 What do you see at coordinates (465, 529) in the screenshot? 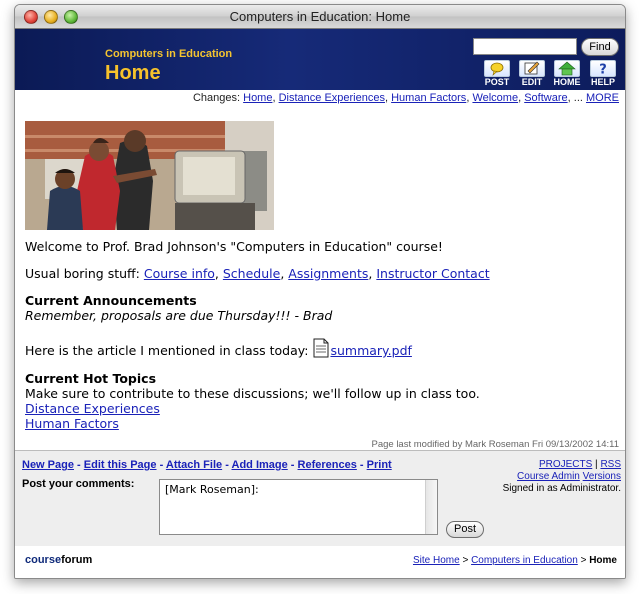
I see `post-comment-button: Post` at bounding box center [465, 529].